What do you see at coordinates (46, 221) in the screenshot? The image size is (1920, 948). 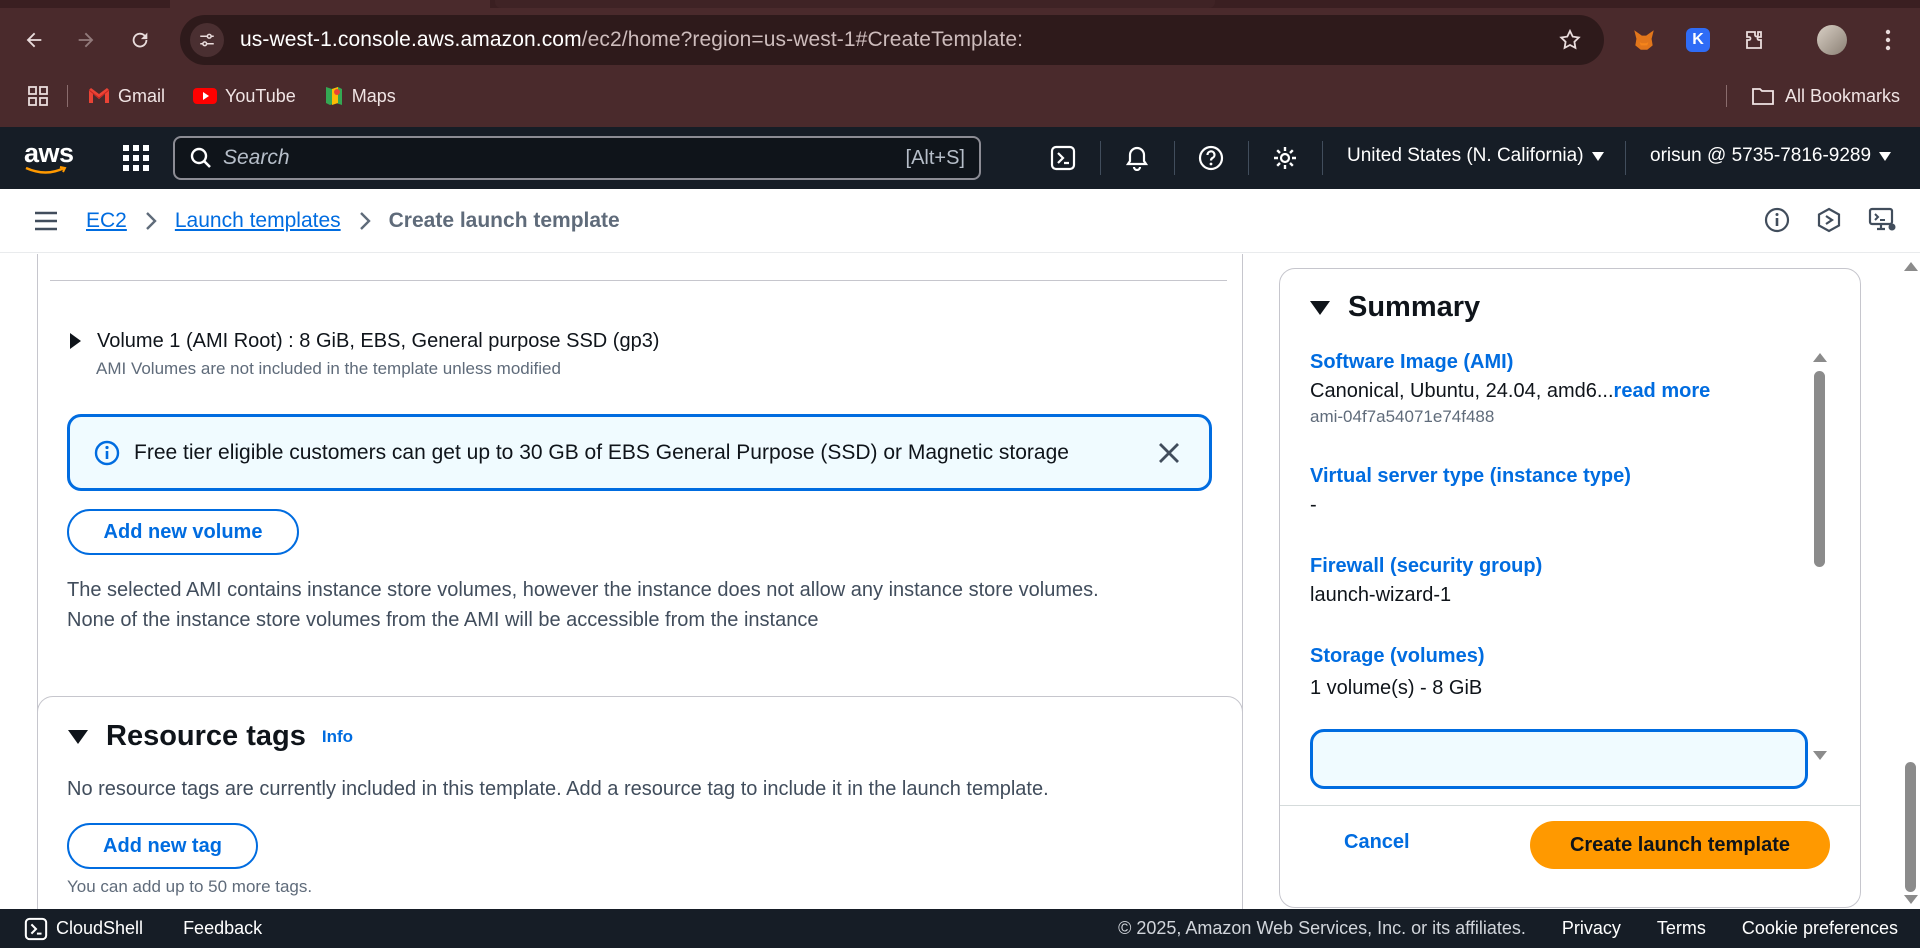 I see `hamburger-menu-icon` at bounding box center [46, 221].